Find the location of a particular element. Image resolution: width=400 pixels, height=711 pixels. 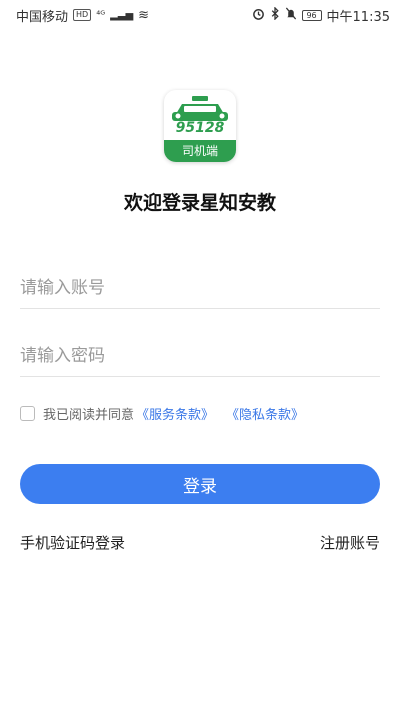

alarm-icon is located at coordinates (258, 15).